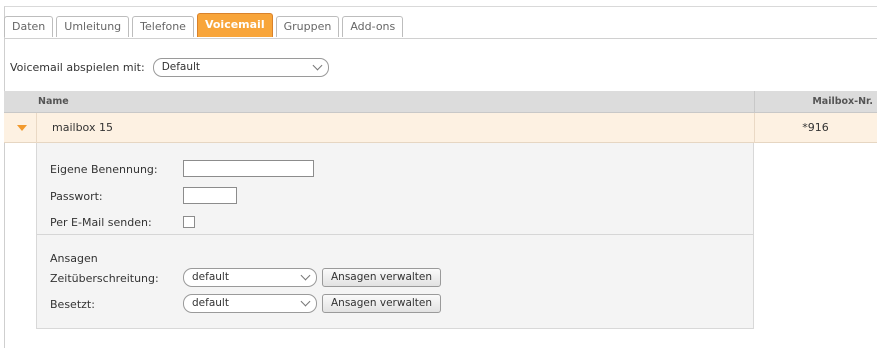 Image resolution: width=877 pixels, height=348 pixels. What do you see at coordinates (36, 128) in the screenshot?
I see `row-divider` at bounding box center [36, 128].